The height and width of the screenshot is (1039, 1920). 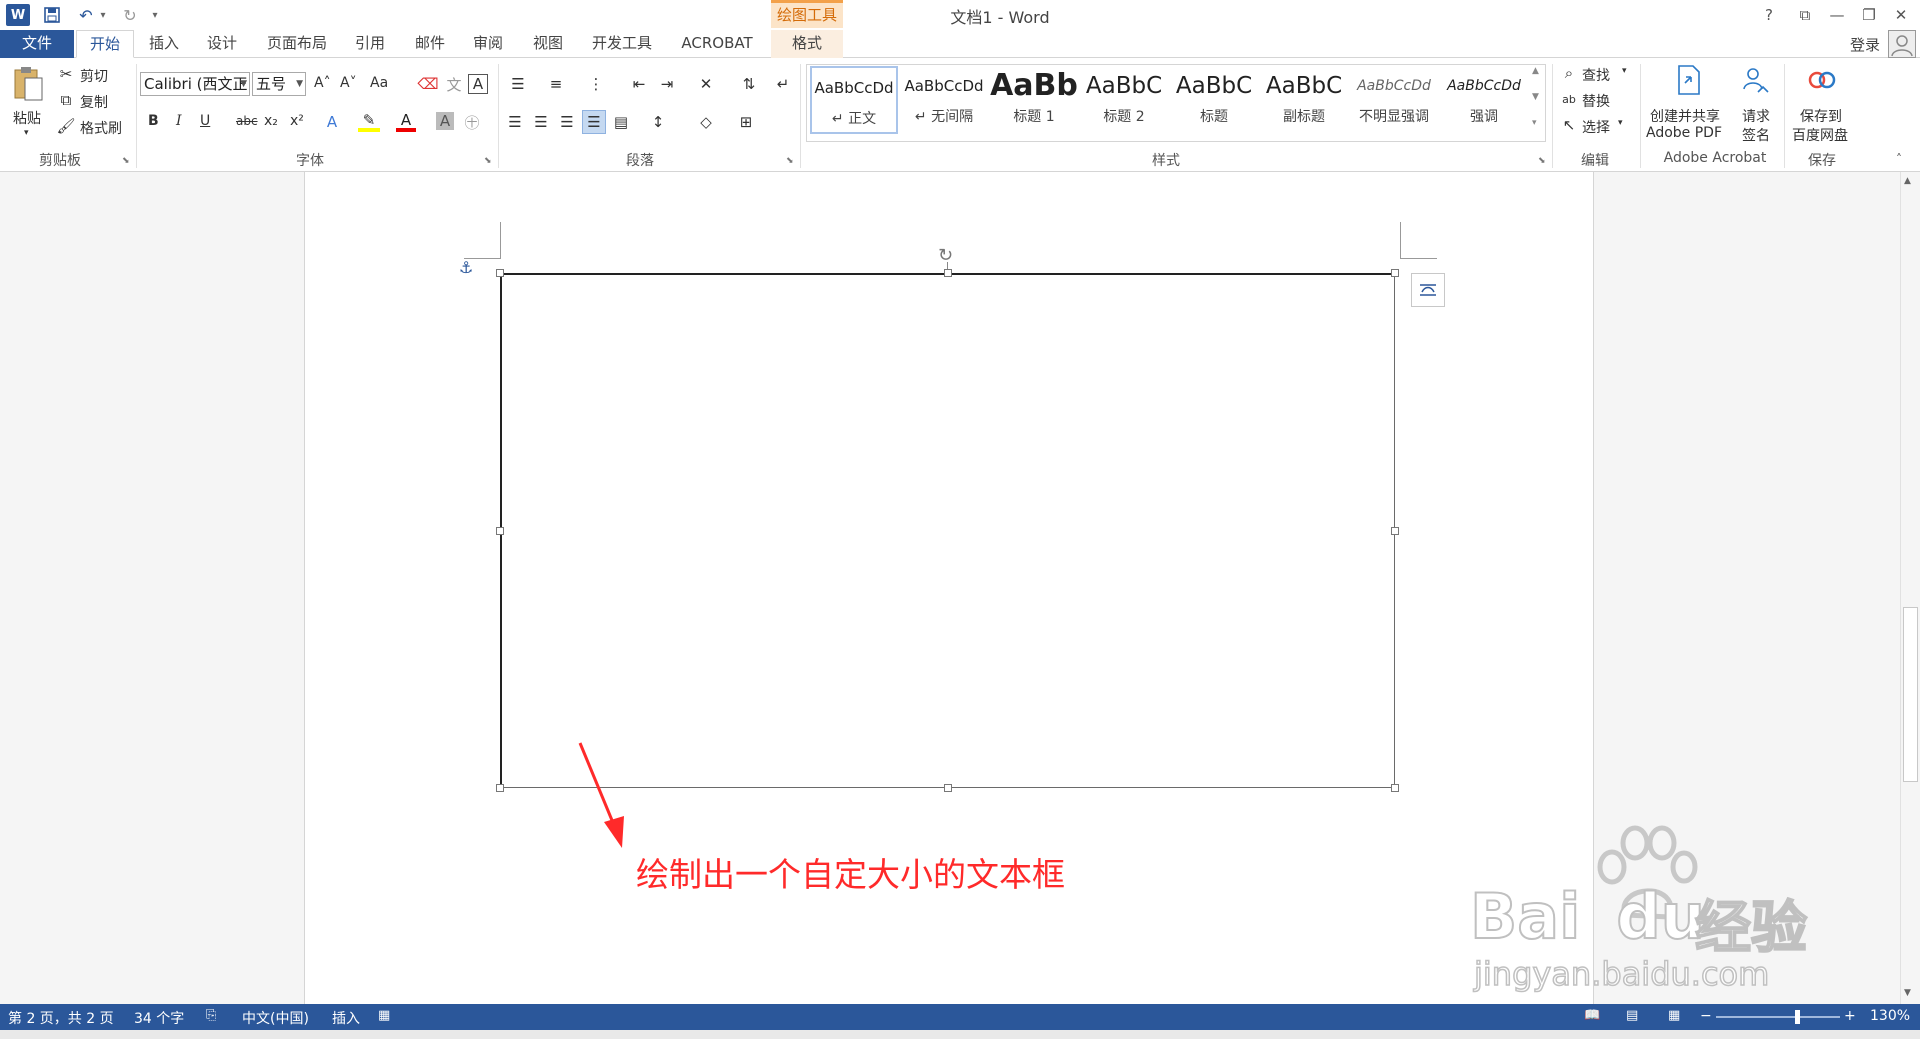 What do you see at coordinates (1674, 1015) in the screenshot?
I see `web-layout-icon: ▦` at bounding box center [1674, 1015].